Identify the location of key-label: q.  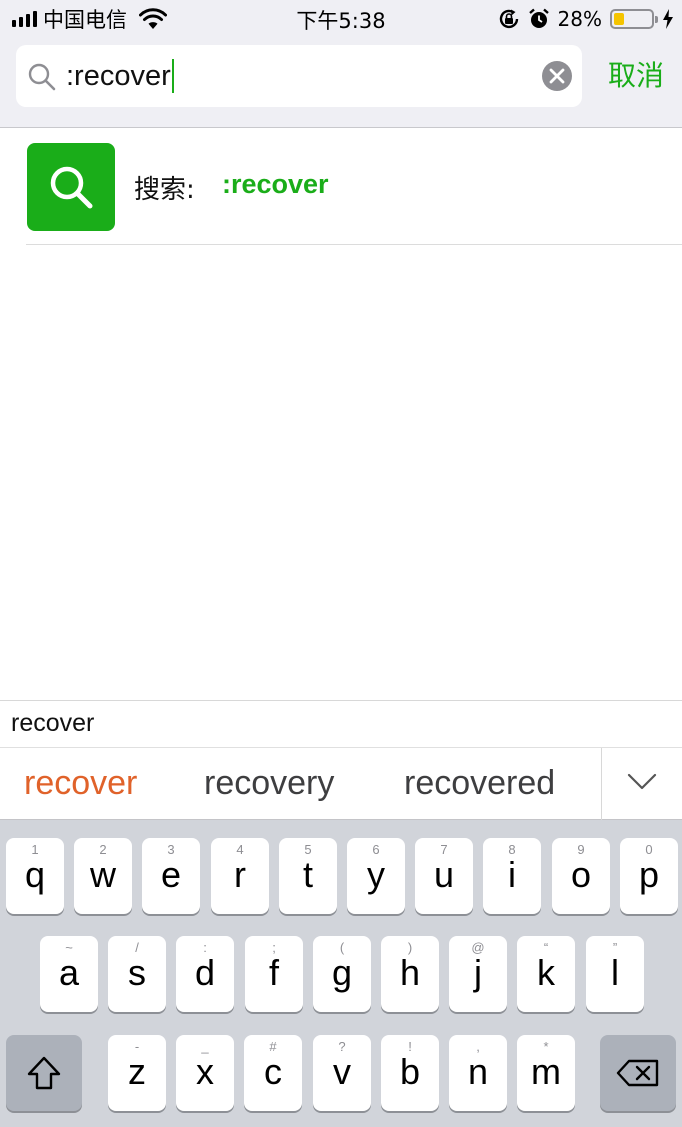
(35, 874).